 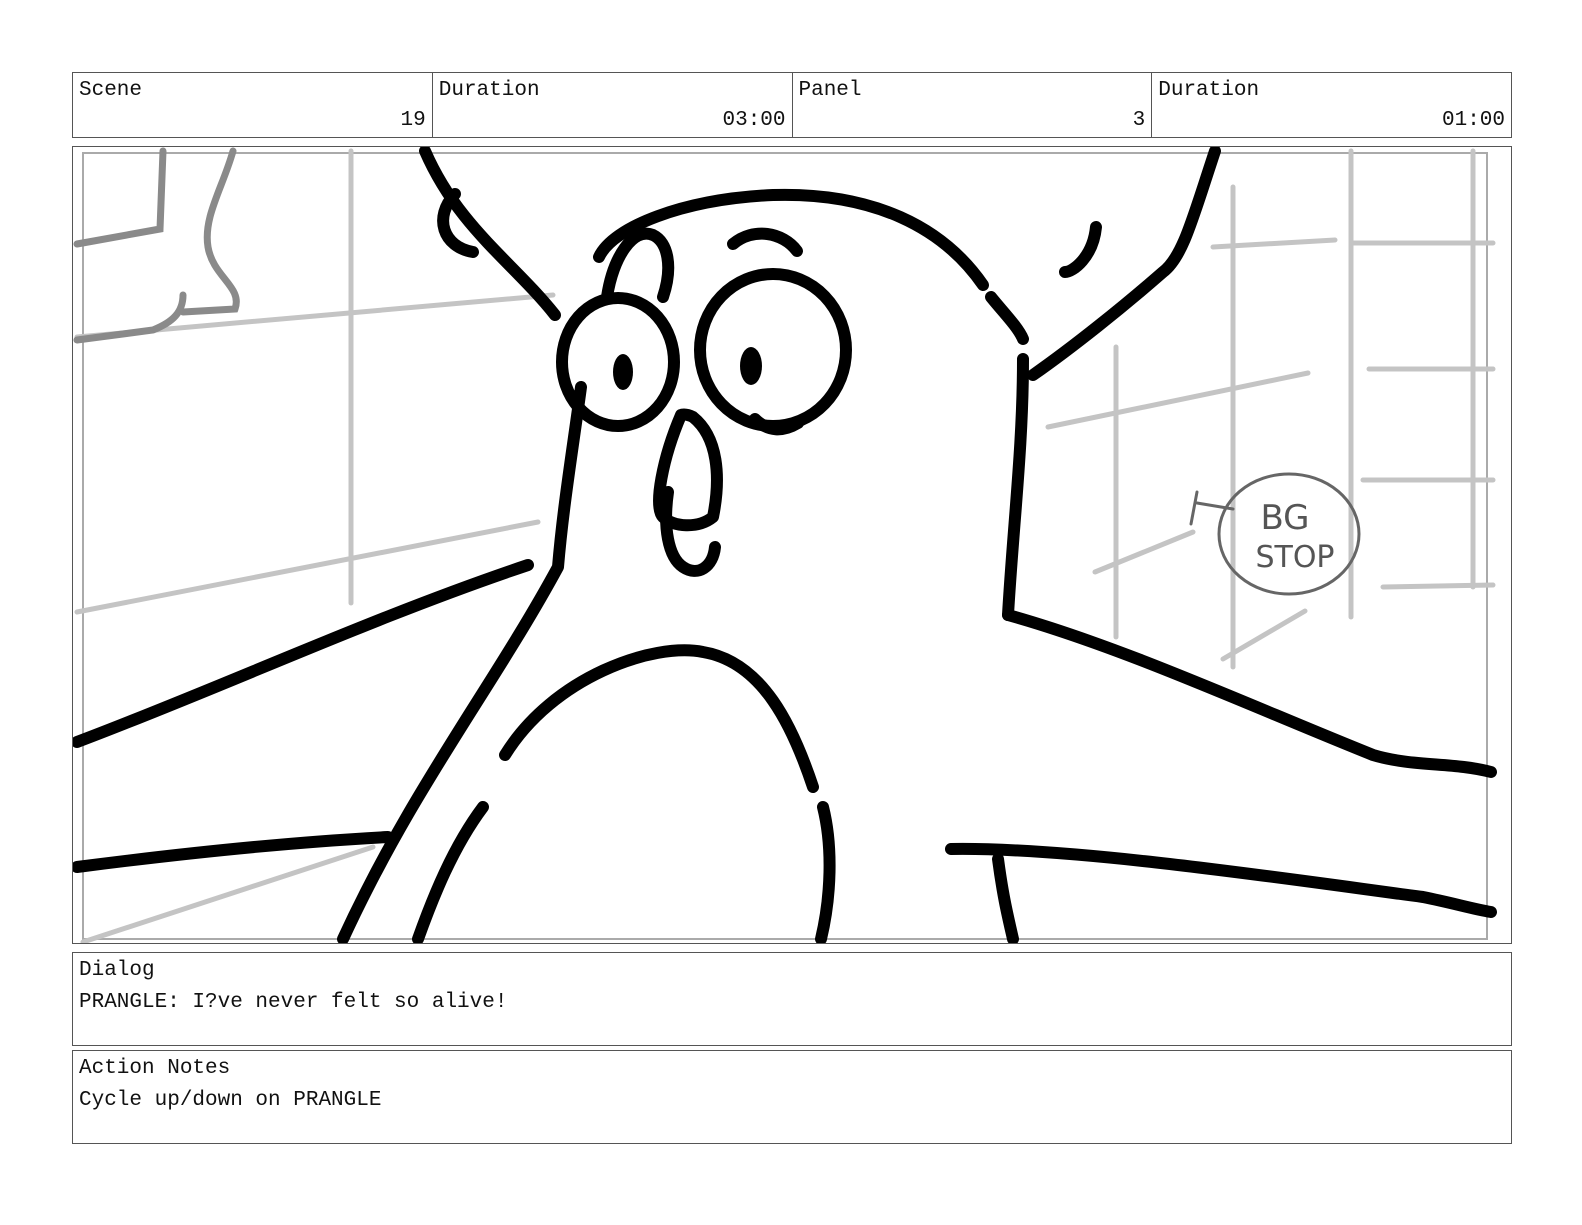 I want to click on action-notes-label: Action Notes, so click(x=155, y=1068).